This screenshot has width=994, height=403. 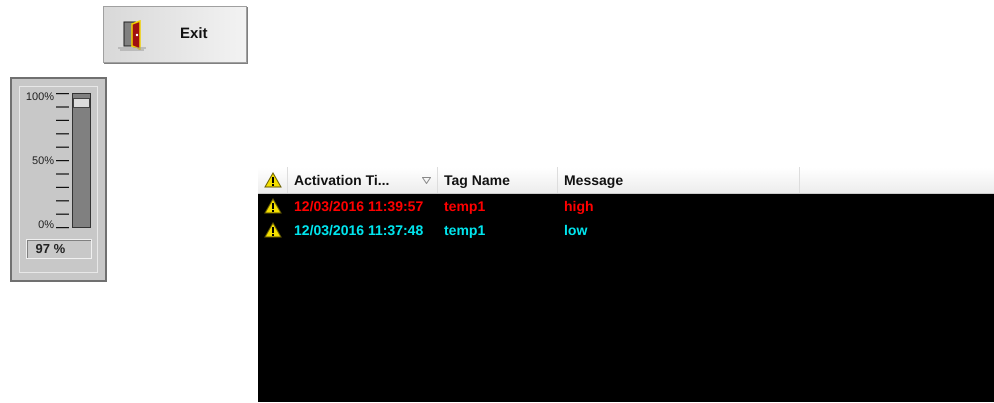 What do you see at coordinates (579, 206) in the screenshot?
I see `table-cell-text: high` at bounding box center [579, 206].